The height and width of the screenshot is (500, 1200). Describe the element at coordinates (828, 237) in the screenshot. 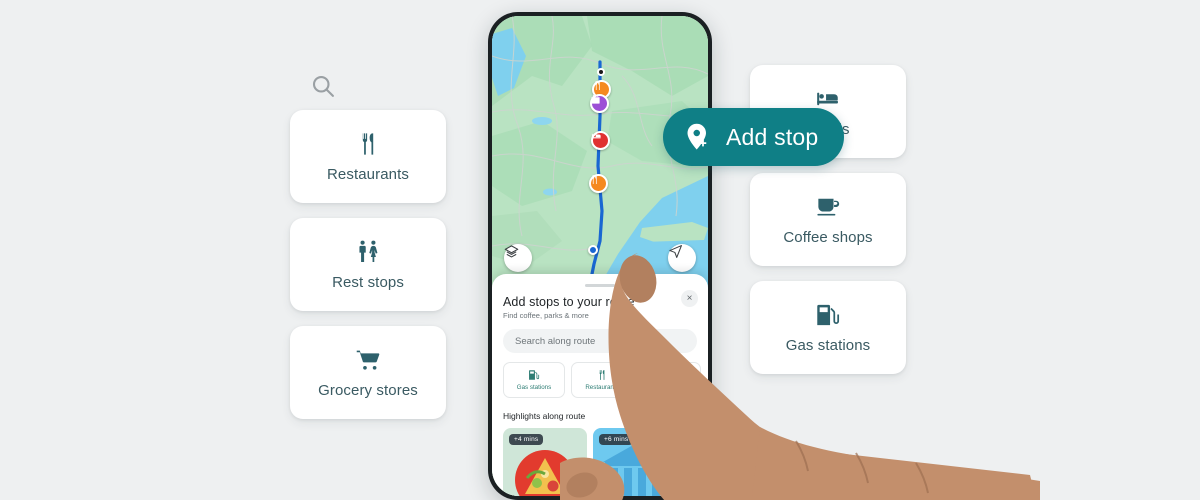

I see `category-card-label: Coffee shops` at that location.